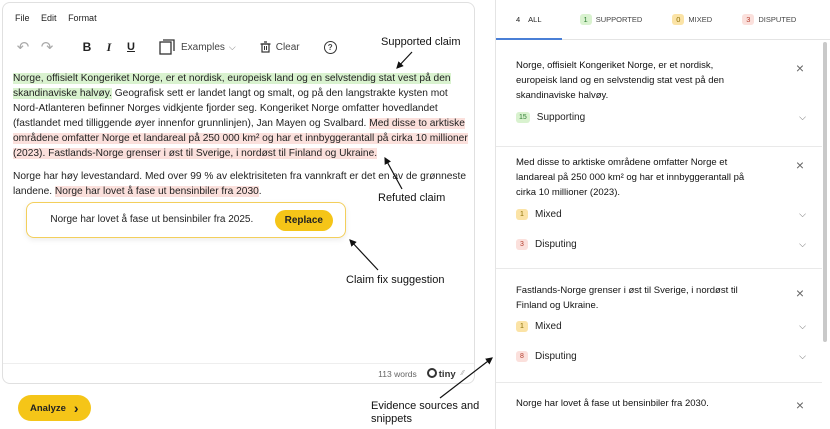 This screenshot has width=830, height=429. I want to click on tiny-logo: tiny, so click(441, 373).